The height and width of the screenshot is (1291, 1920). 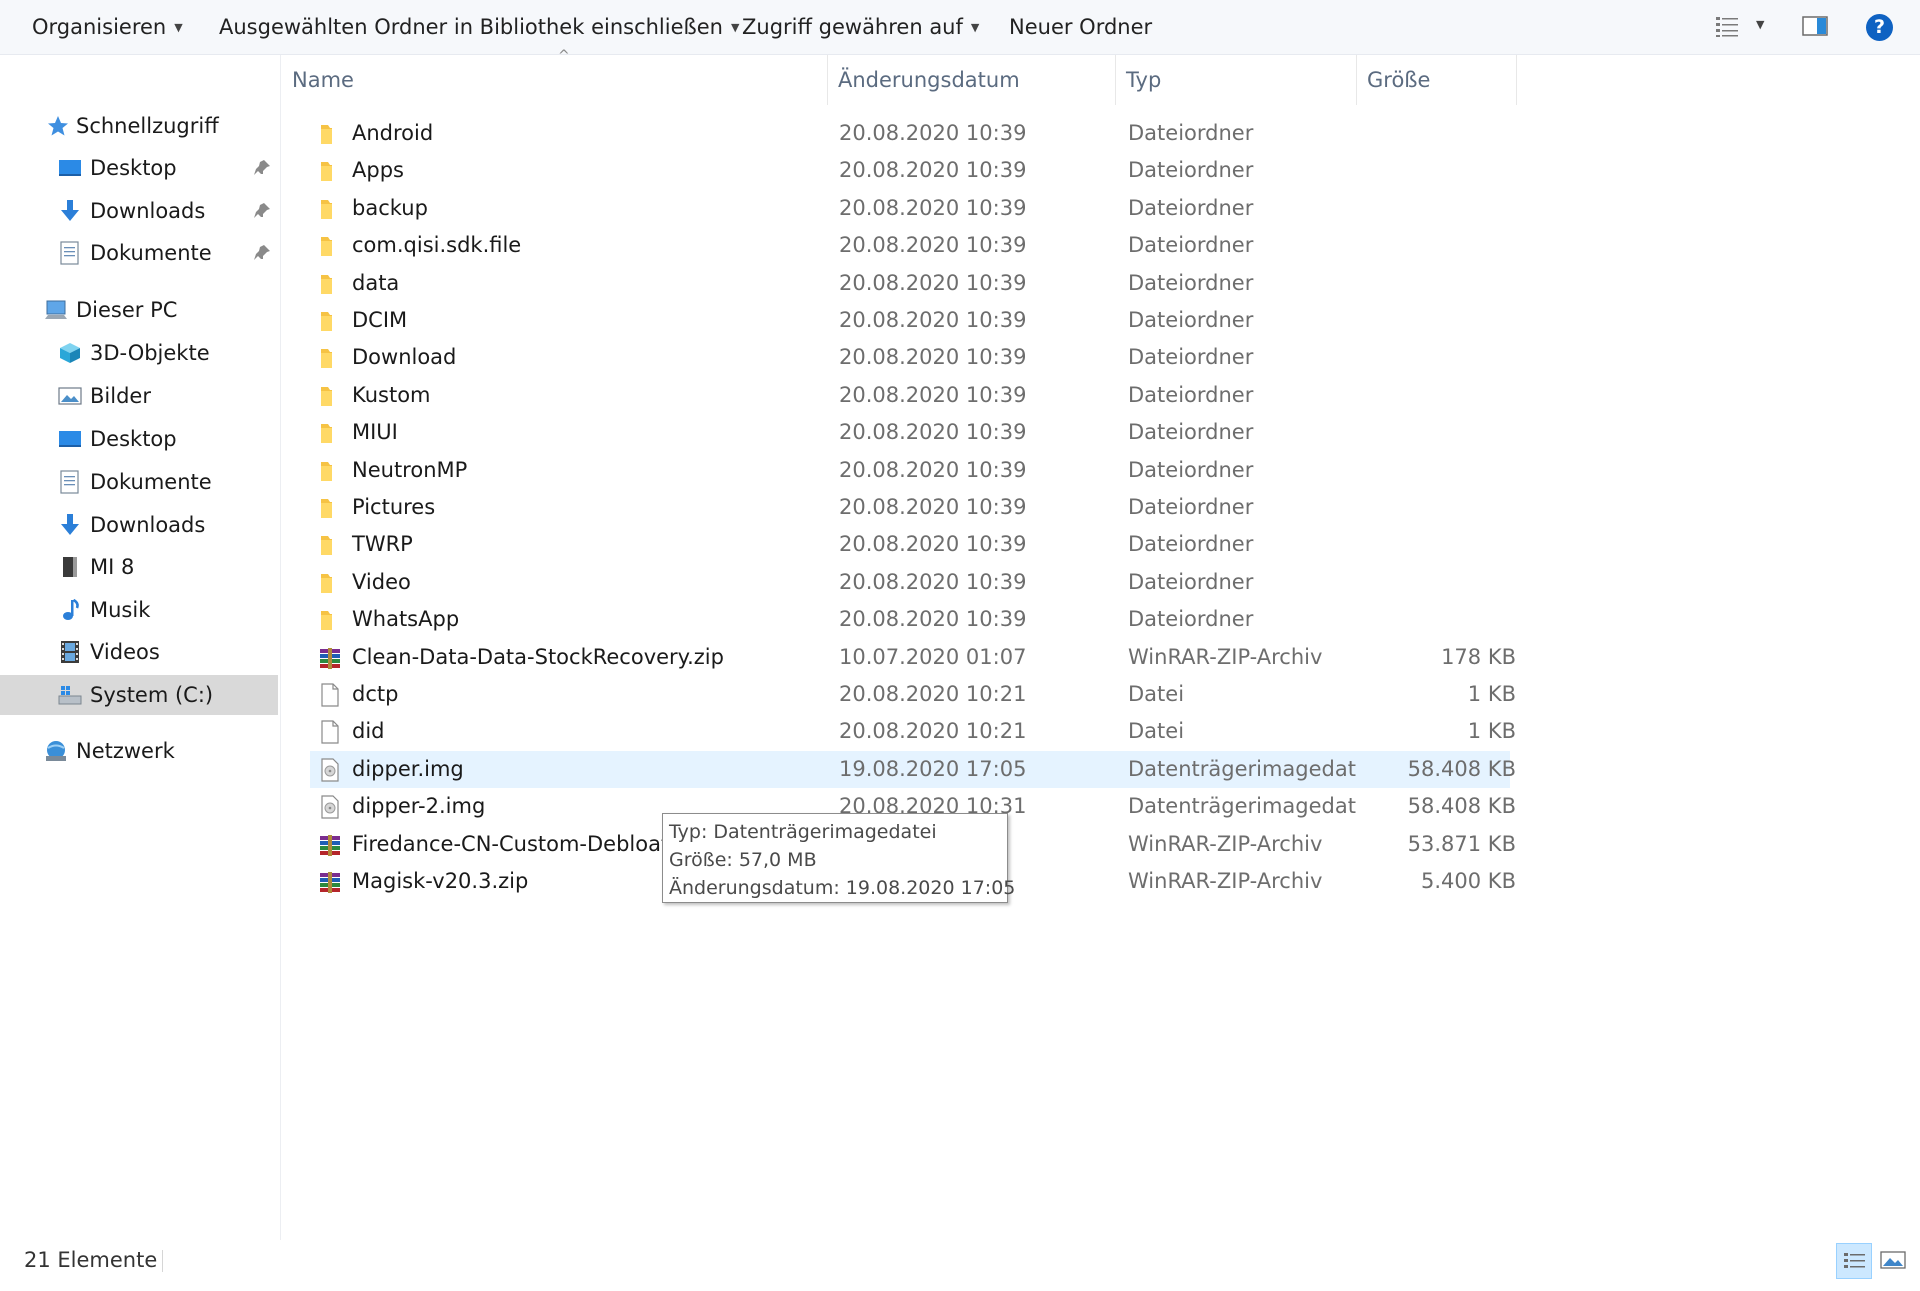 What do you see at coordinates (910, 544) in the screenshot?
I see `file-row: TWRP 20.08.2020 10:39 Dateiordner` at bounding box center [910, 544].